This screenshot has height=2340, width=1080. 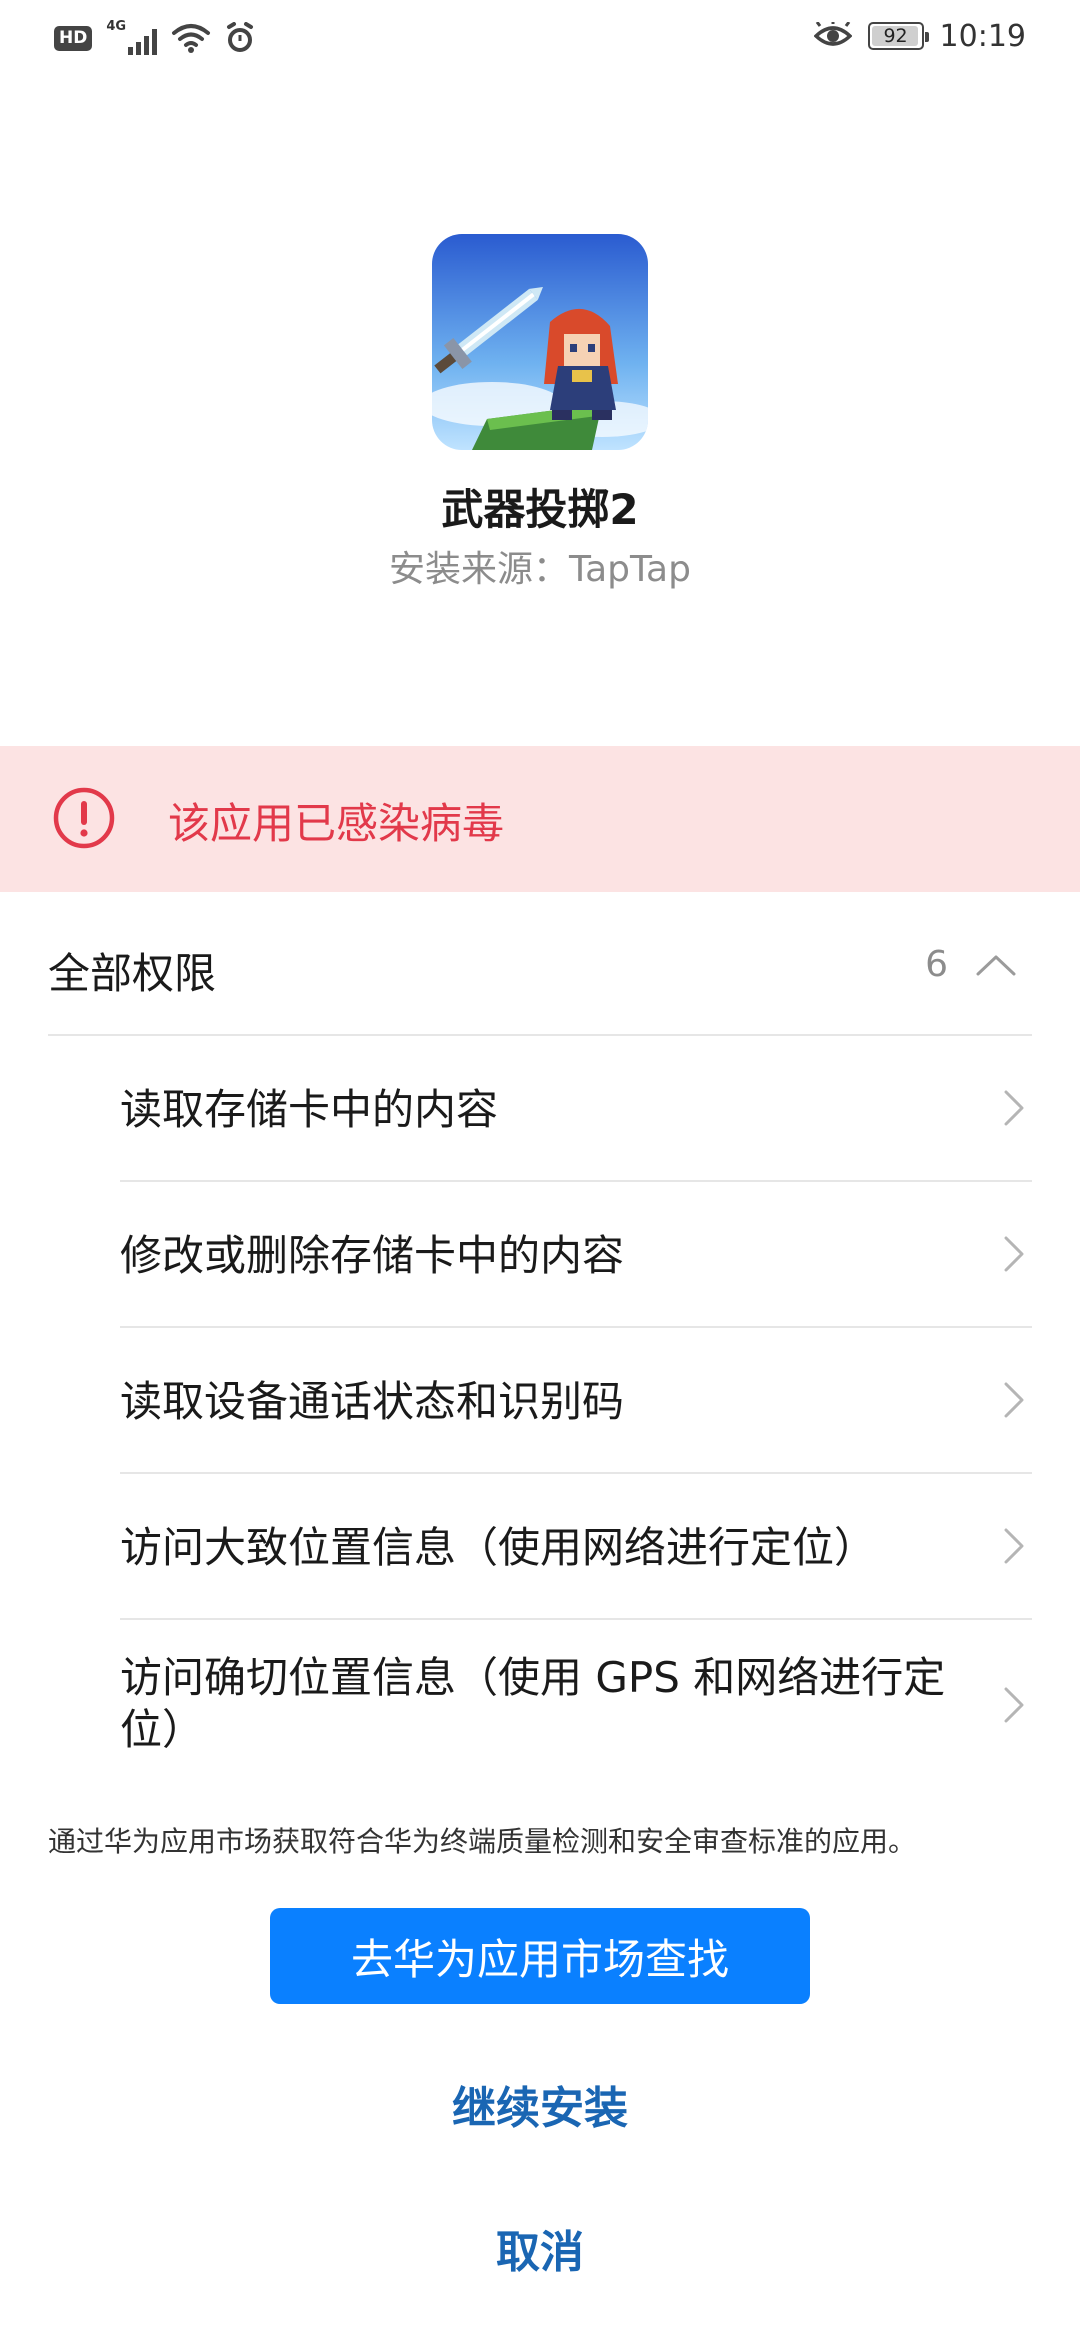 What do you see at coordinates (191, 38) in the screenshot?
I see `wifi-icon` at bounding box center [191, 38].